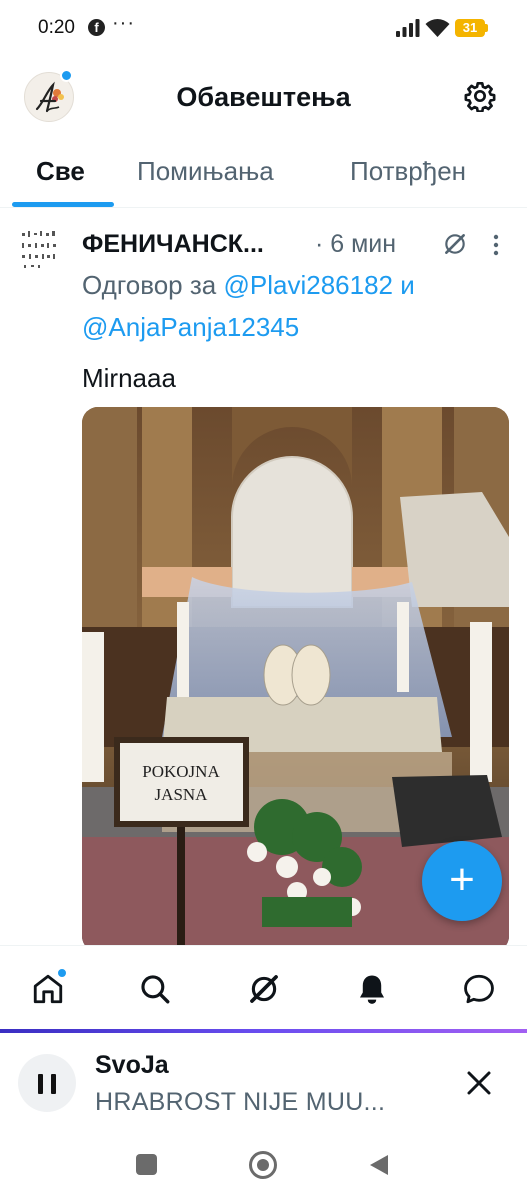  I want to click on post-author-avatar, so click(40, 249).